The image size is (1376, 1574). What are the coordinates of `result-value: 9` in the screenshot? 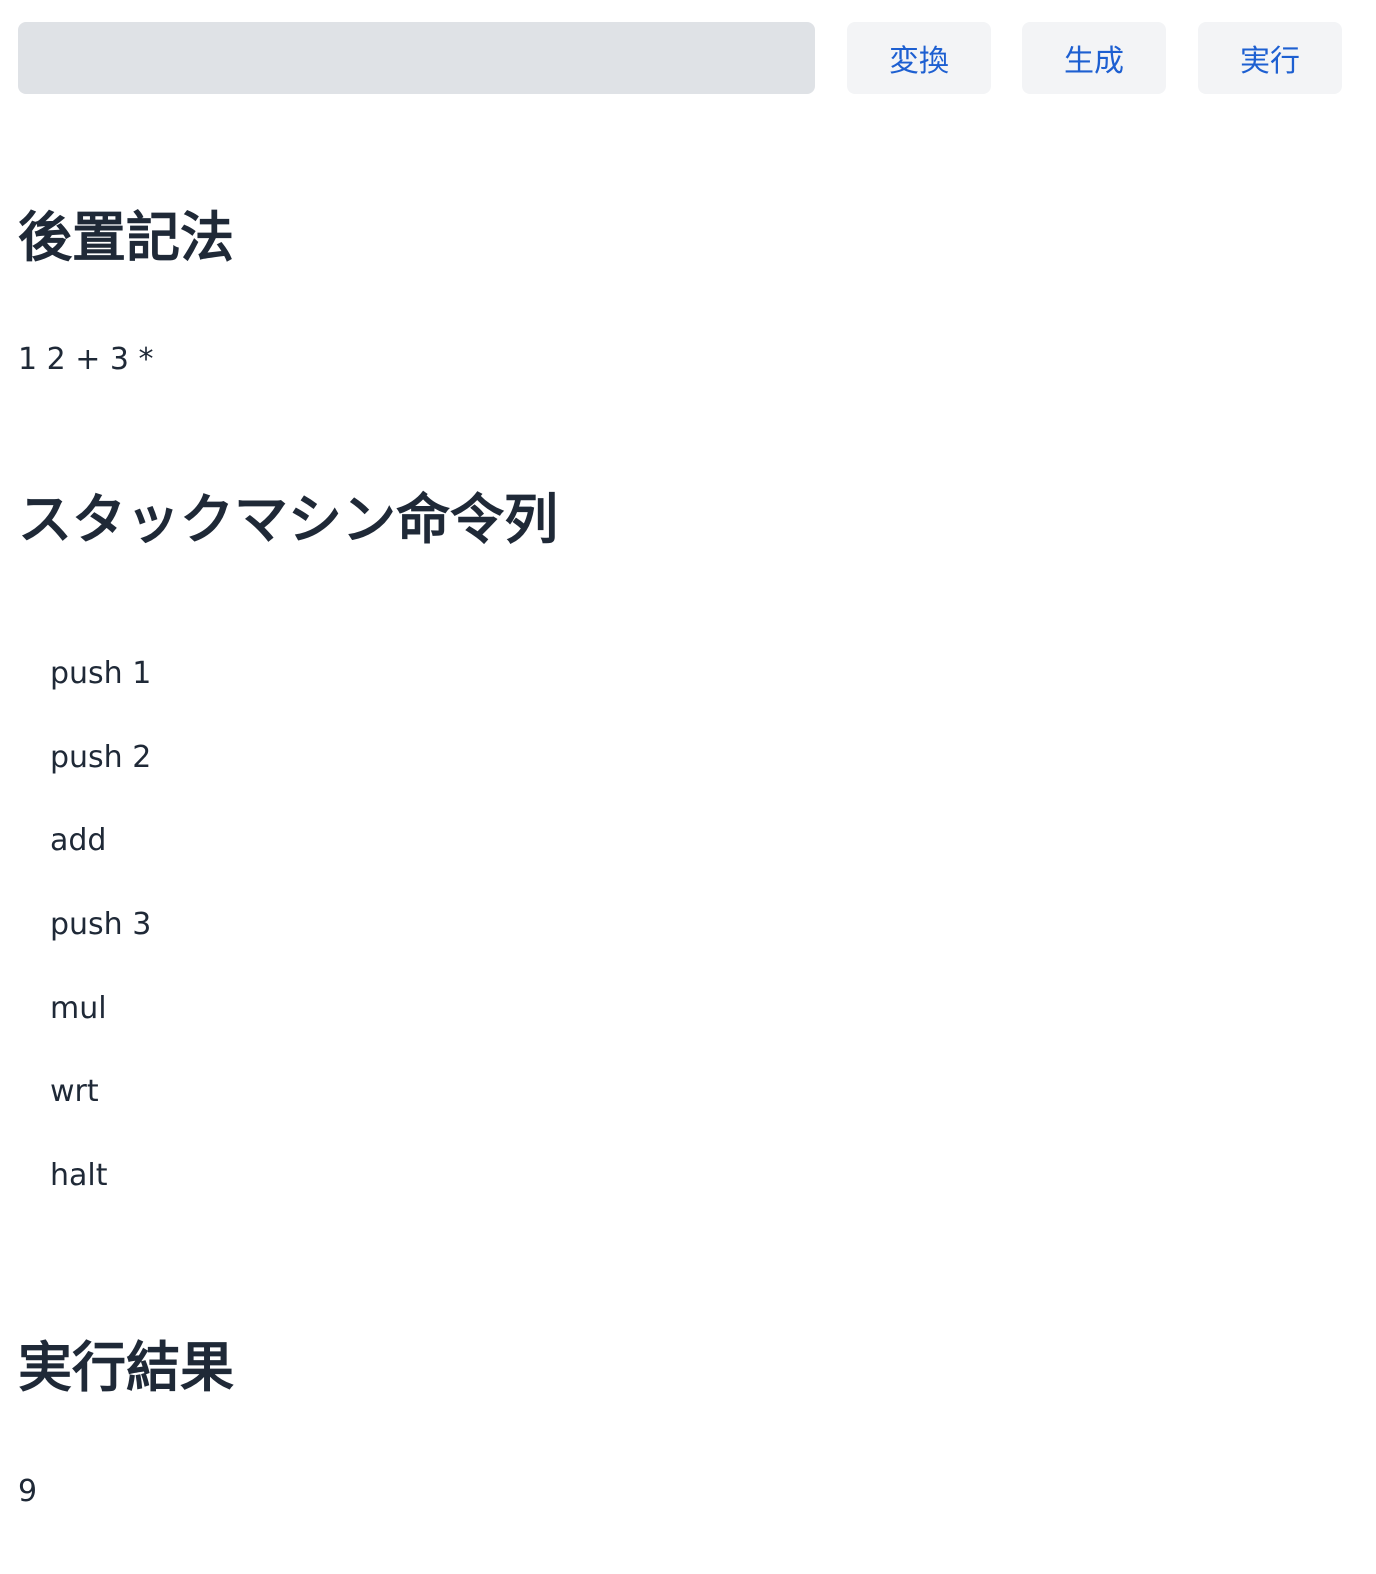 It's located at (28, 1491).